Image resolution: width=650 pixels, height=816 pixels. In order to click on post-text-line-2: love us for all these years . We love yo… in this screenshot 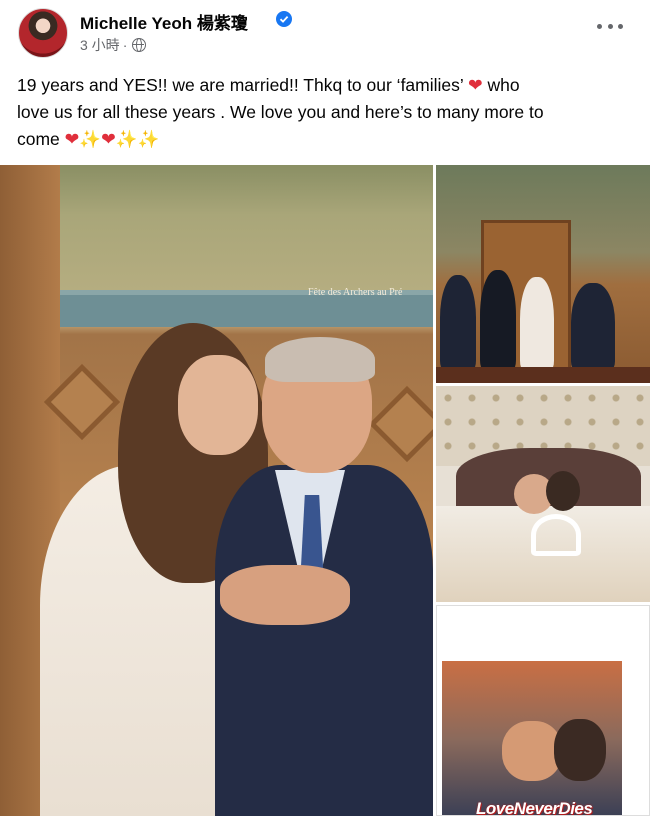, I will do `click(280, 112)`.